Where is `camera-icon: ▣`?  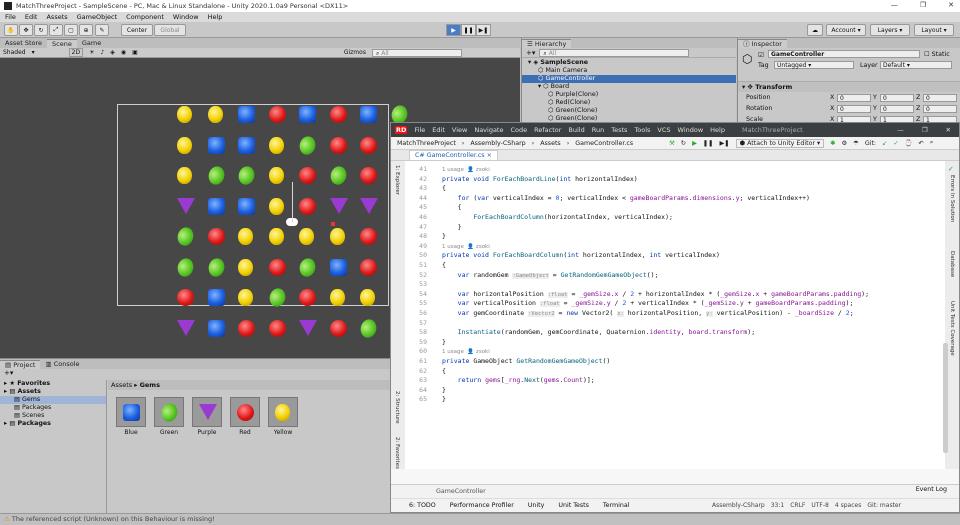 camera-icon: ▣ is located at coordinates (135, 52).